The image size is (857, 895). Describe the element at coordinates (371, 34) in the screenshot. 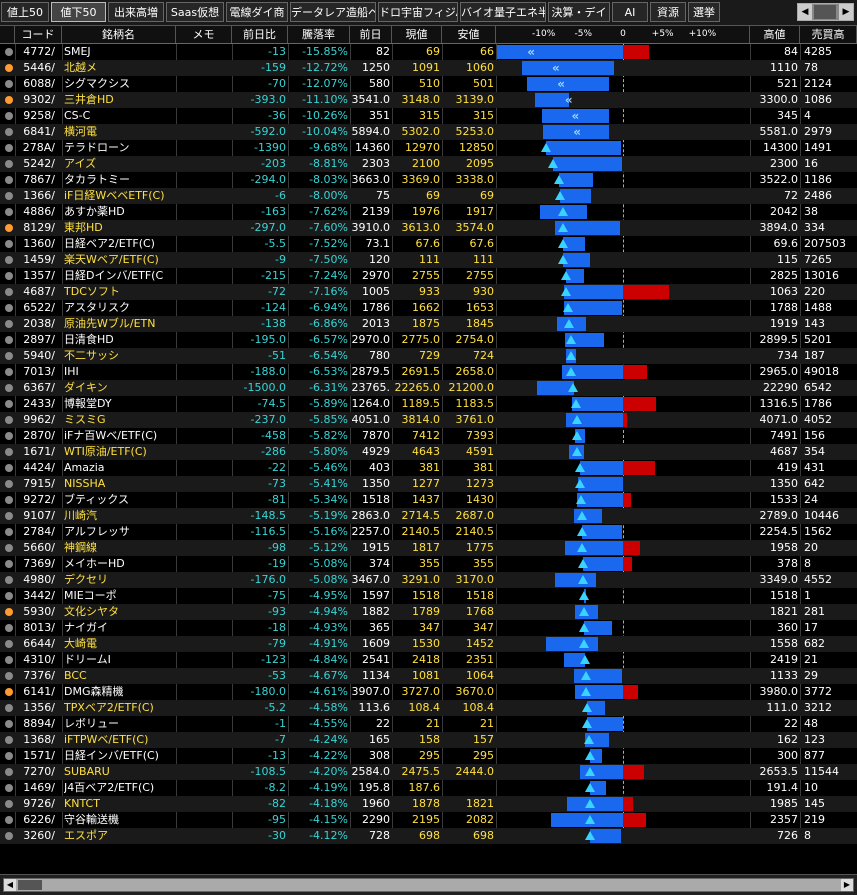

I see `header-prev: 前日` at that location.